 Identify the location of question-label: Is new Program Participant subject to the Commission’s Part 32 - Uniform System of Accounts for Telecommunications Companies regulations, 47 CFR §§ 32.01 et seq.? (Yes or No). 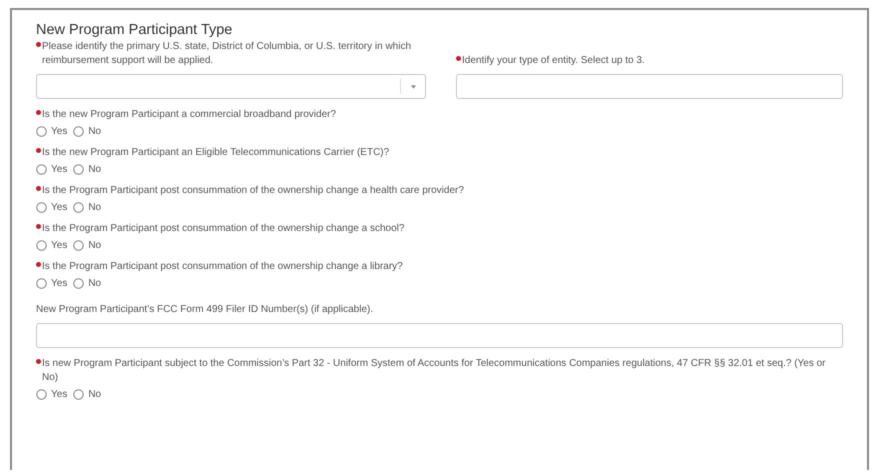
(434, 371).